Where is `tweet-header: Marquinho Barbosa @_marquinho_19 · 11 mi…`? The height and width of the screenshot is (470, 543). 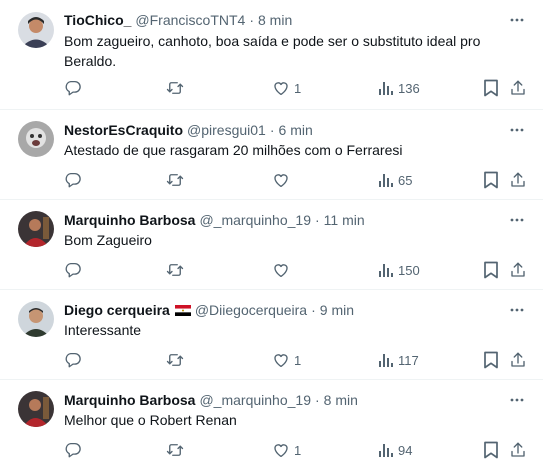
tweet-header: Marquinho Barbosa @_marquinho_19 · 11 mi… is located at coordinates (214, 220).